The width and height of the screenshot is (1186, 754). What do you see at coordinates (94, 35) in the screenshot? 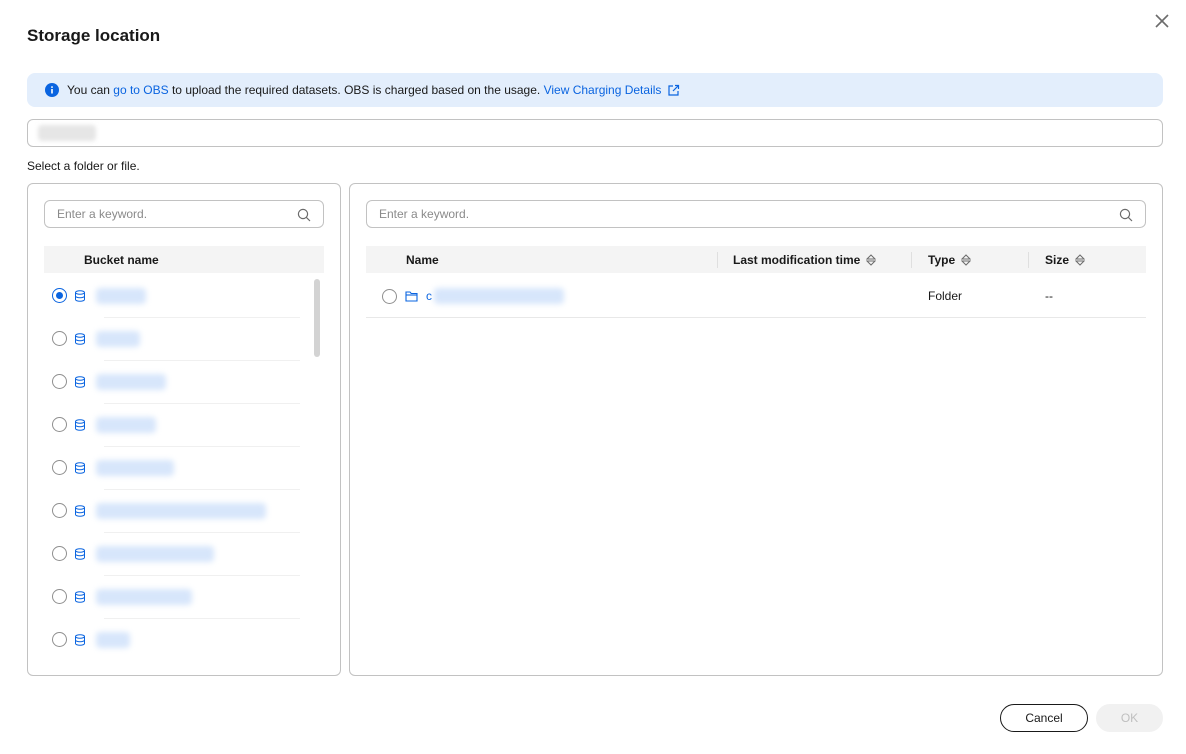
I see `dialog-title: Storage location` at bounding box center [94, 35].